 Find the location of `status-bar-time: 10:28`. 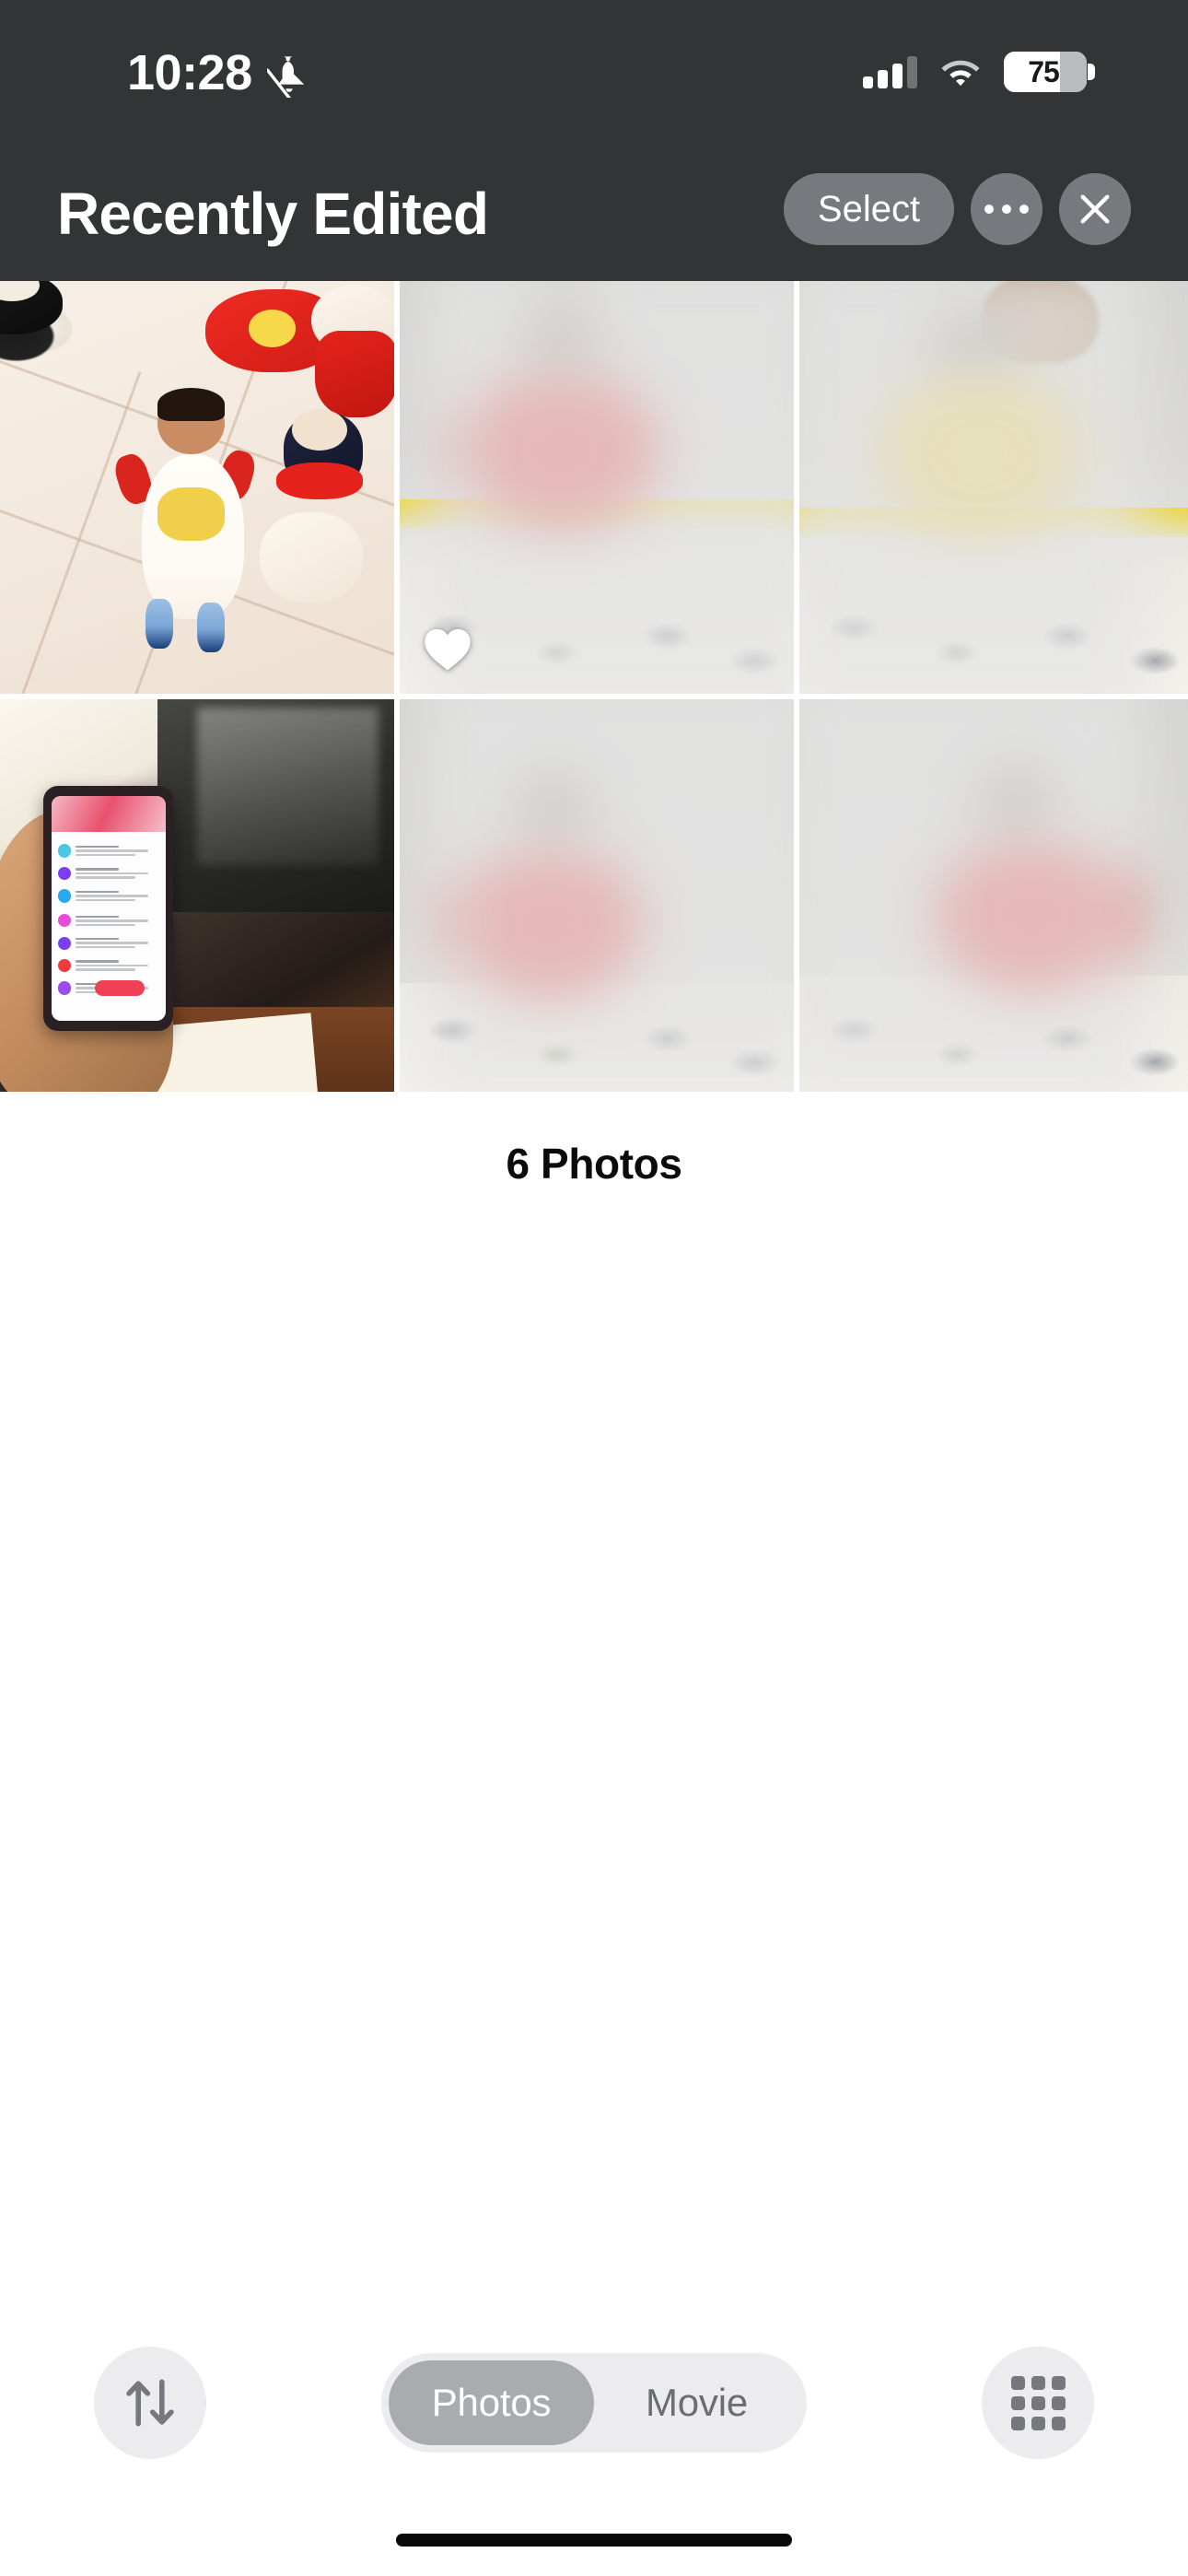

status-bar-time: 10:28 is located at coordinates (189, 72).